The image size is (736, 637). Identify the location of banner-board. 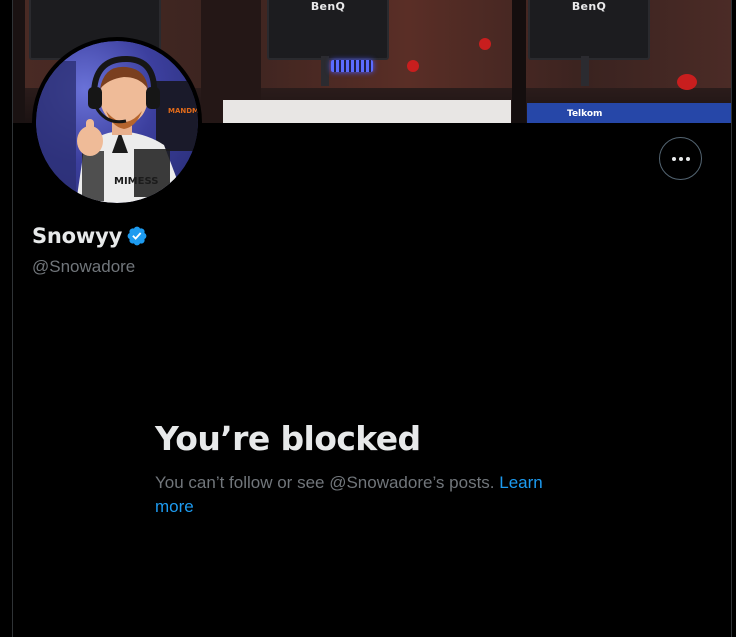
(367, 111).